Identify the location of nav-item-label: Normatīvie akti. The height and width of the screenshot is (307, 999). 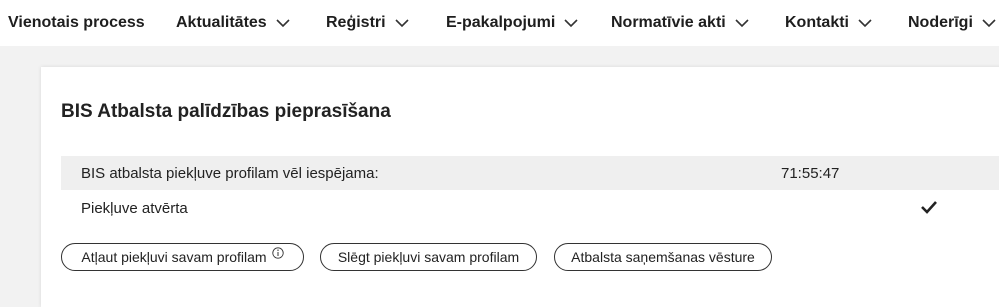
(668, 22).